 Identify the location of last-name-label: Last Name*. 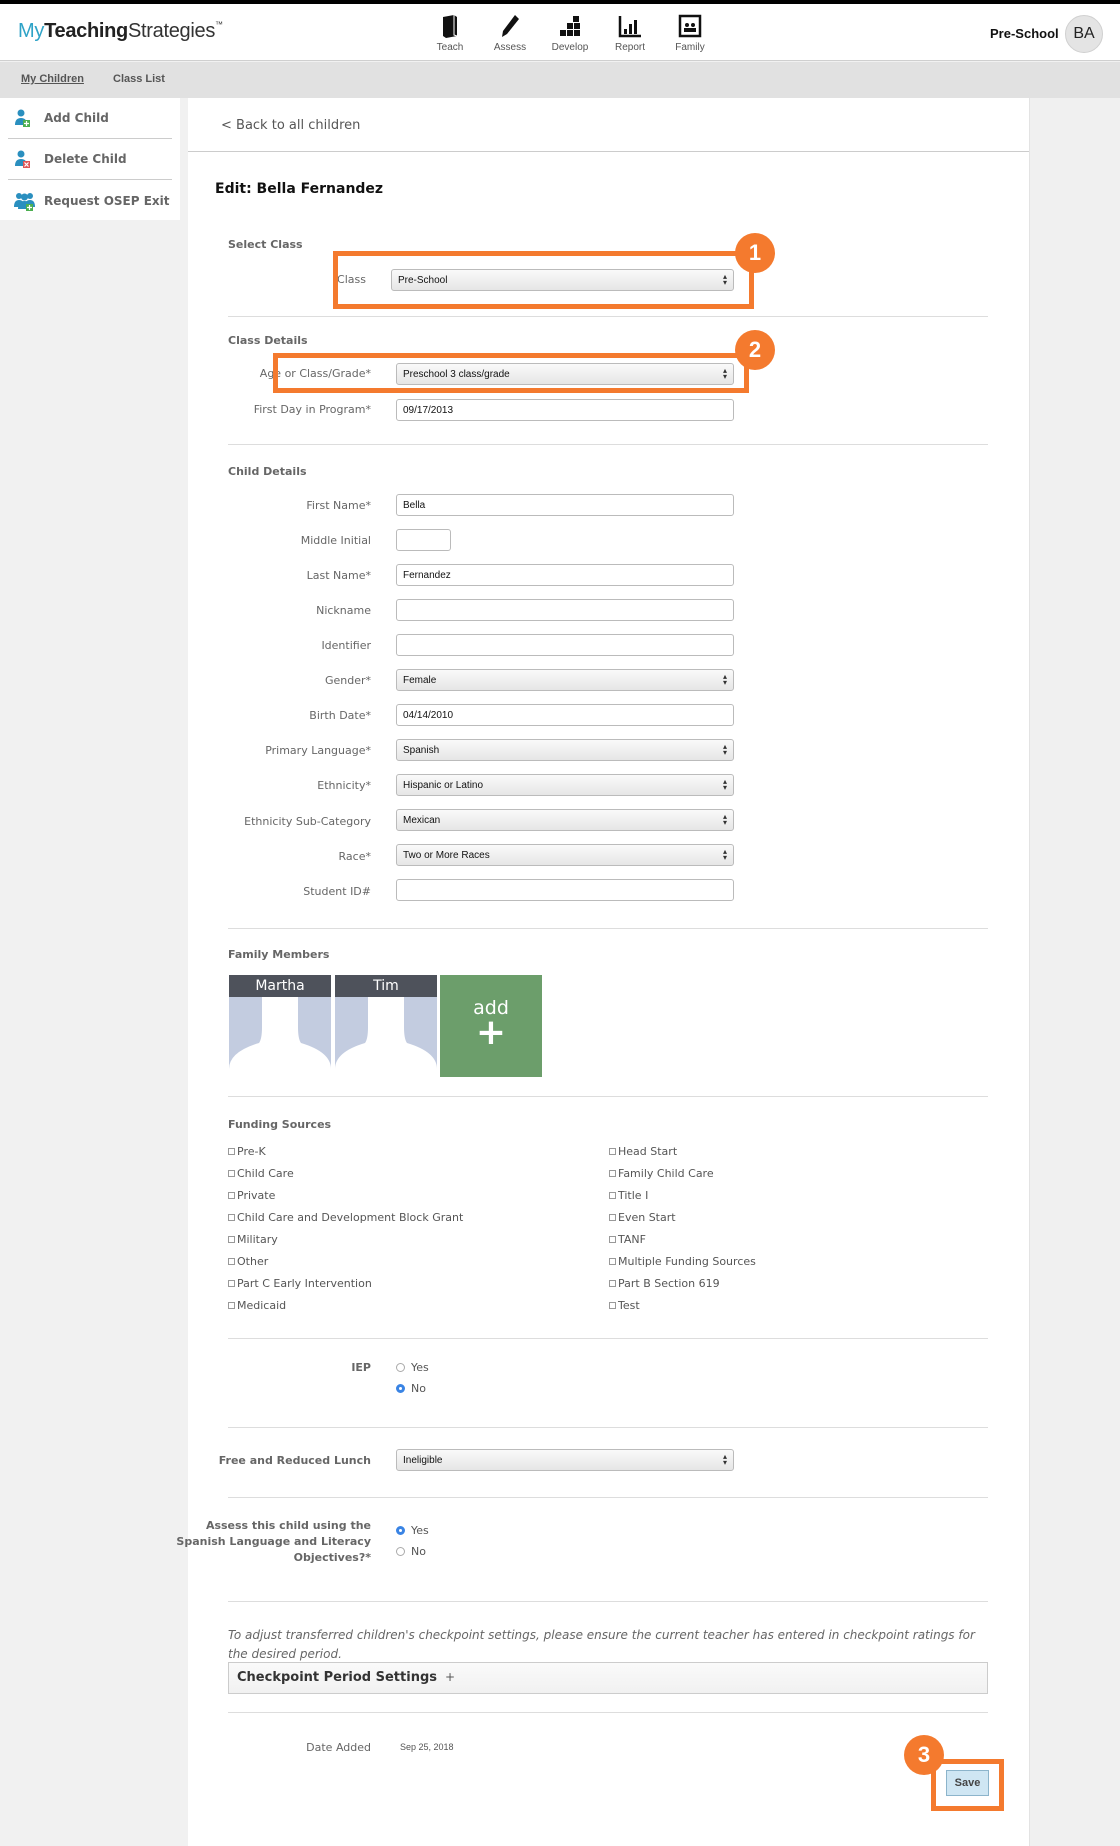
(338, 575).